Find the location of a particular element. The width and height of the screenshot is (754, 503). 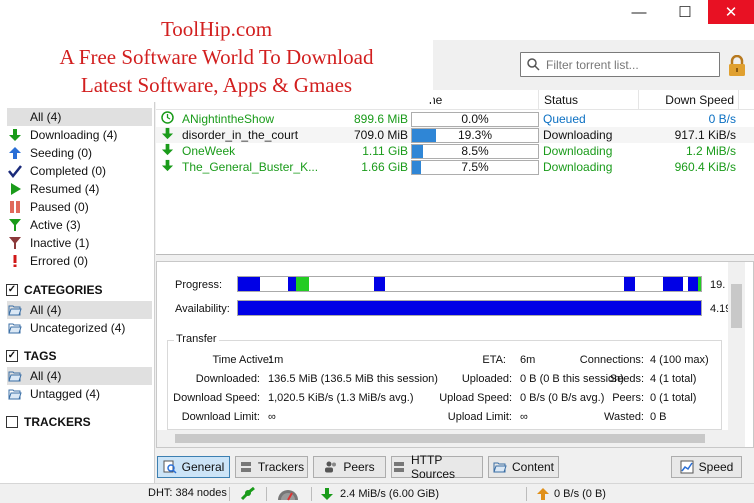

download-speed-status: 2.4 MiB/s (6.00 GiB) is located at coordinates (379, 494).